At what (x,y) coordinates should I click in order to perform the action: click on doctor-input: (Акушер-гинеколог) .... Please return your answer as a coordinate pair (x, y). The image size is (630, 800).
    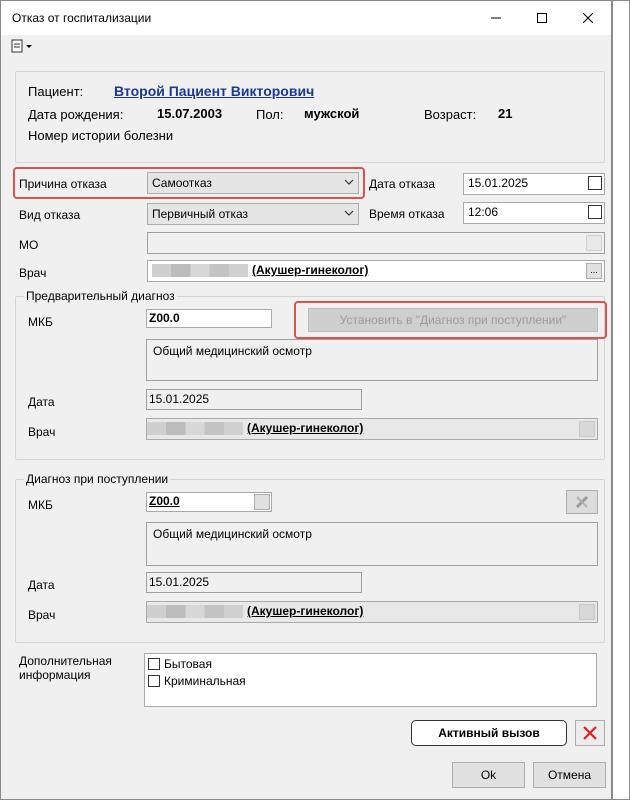
    Looking at the image, I should click on (376, 271).